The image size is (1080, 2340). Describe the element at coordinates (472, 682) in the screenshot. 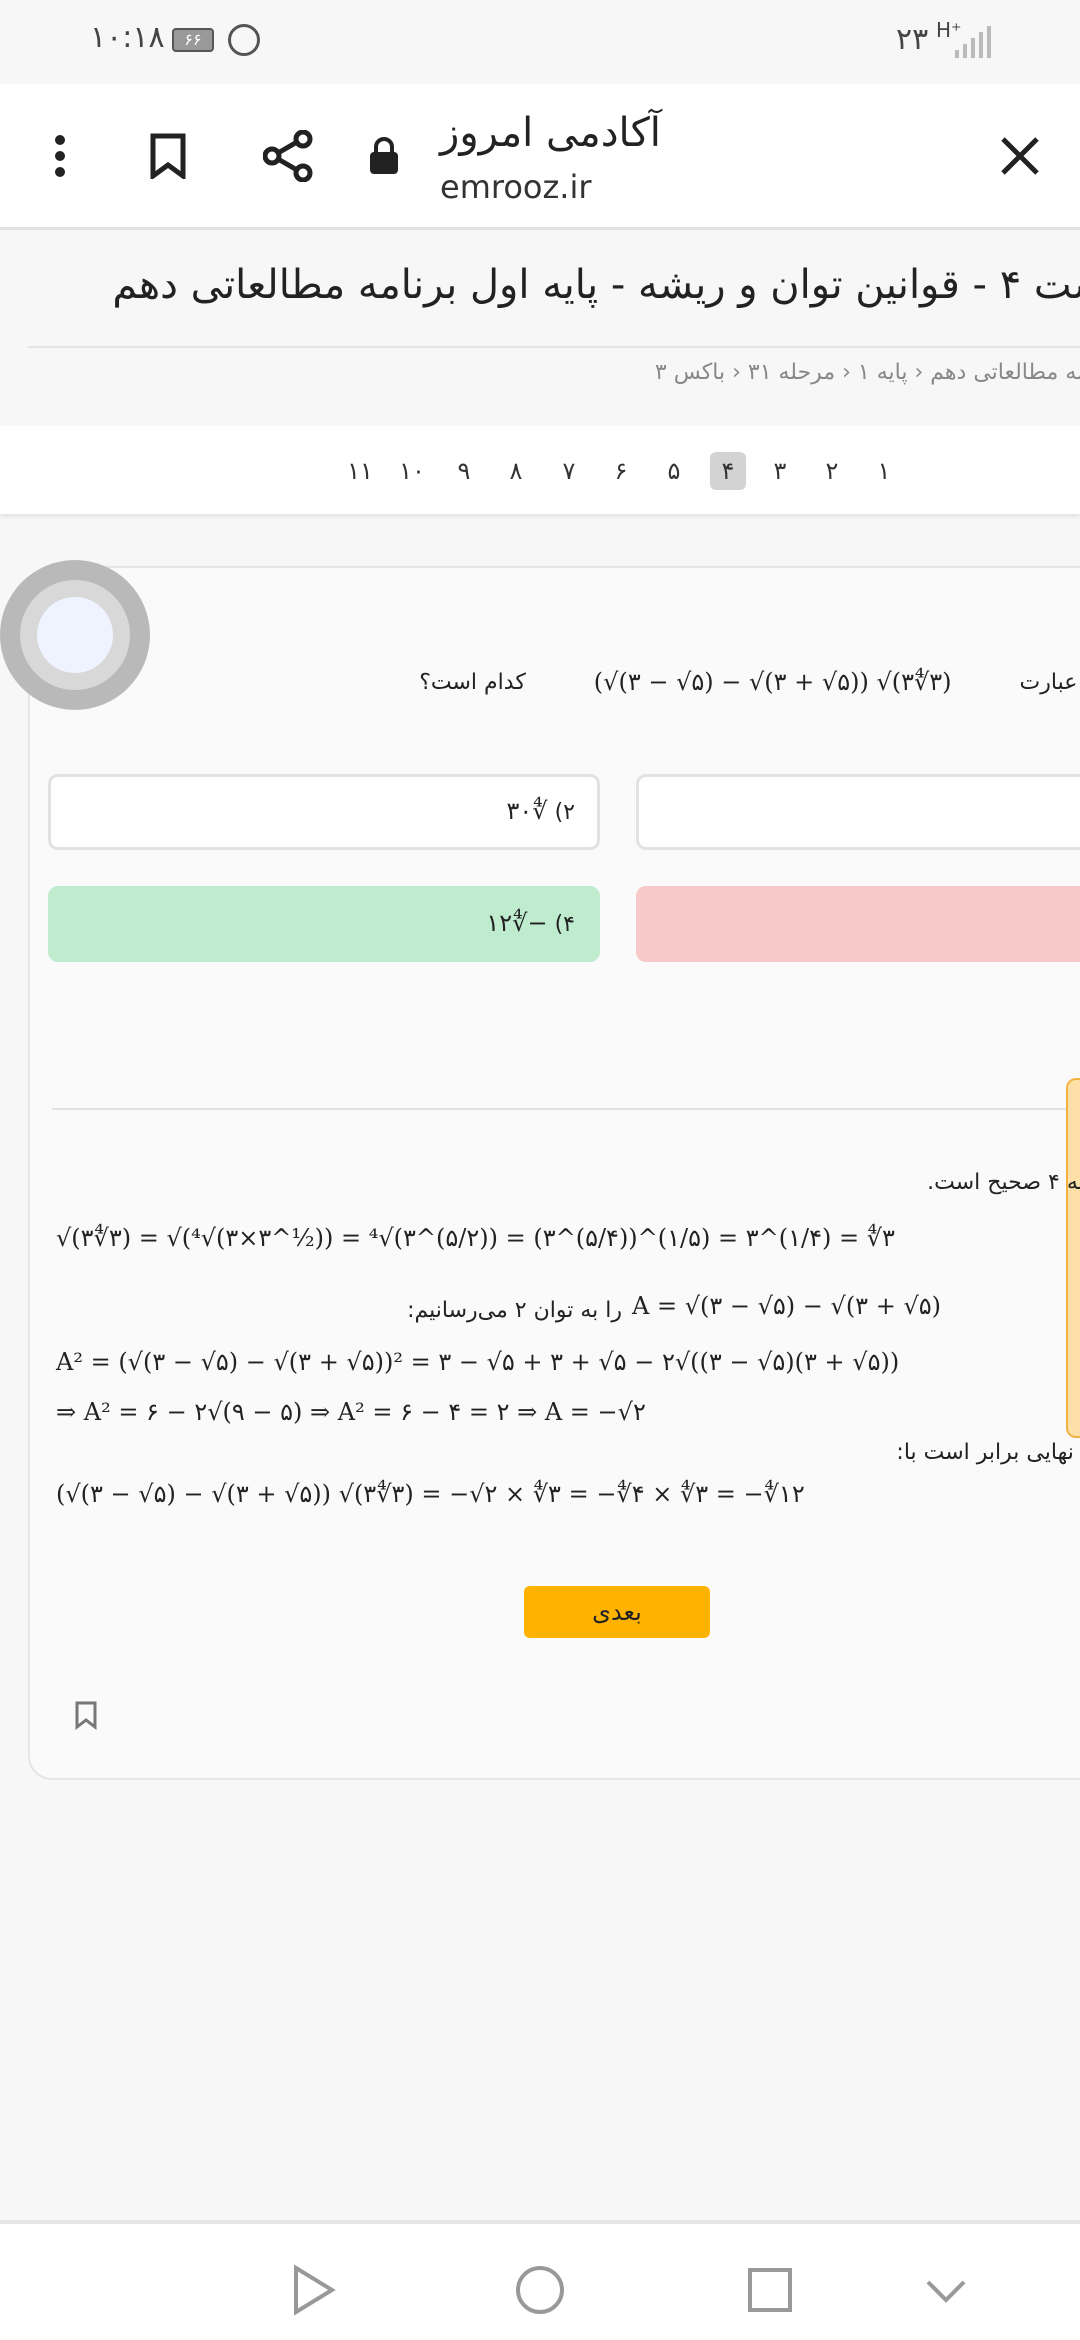

I see `question-suffix: کدام است؟` at that location.